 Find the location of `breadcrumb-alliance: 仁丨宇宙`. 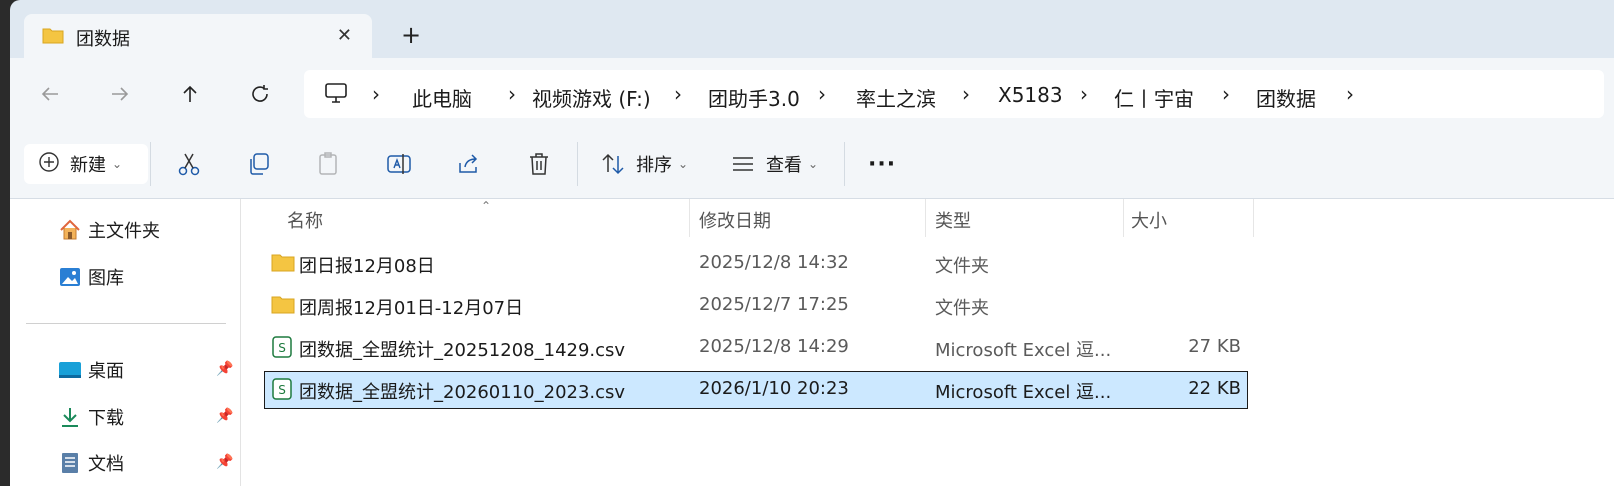

breadcrumb-alliance: 仁丨宇宙 is located at coordinates (1154, 97).